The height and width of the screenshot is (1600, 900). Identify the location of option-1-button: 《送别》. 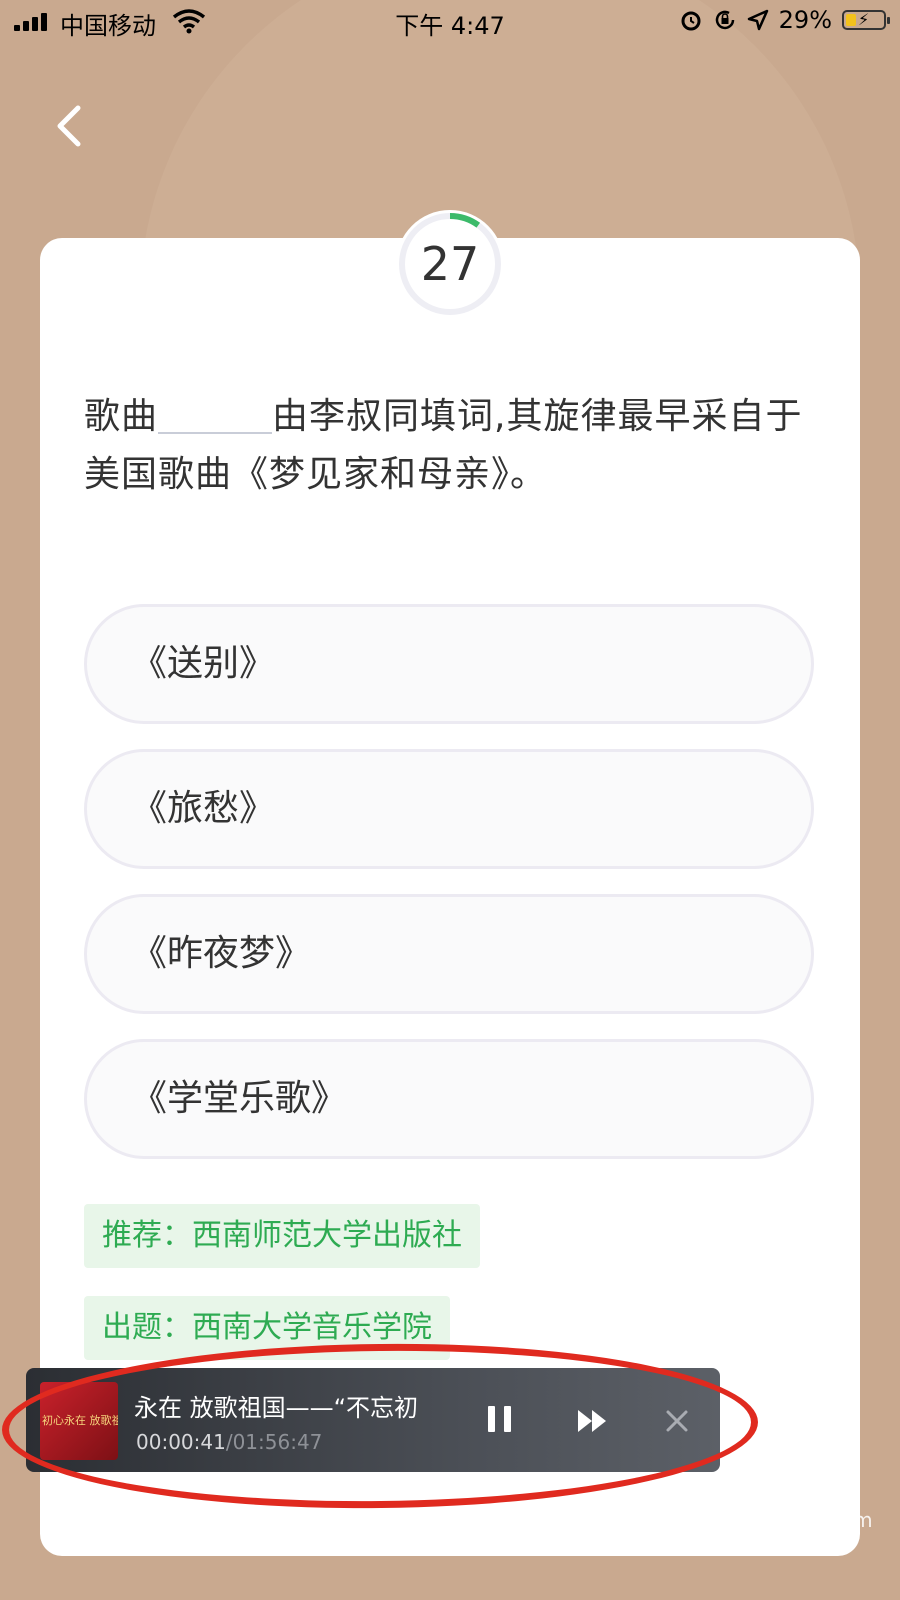
(449, 664).